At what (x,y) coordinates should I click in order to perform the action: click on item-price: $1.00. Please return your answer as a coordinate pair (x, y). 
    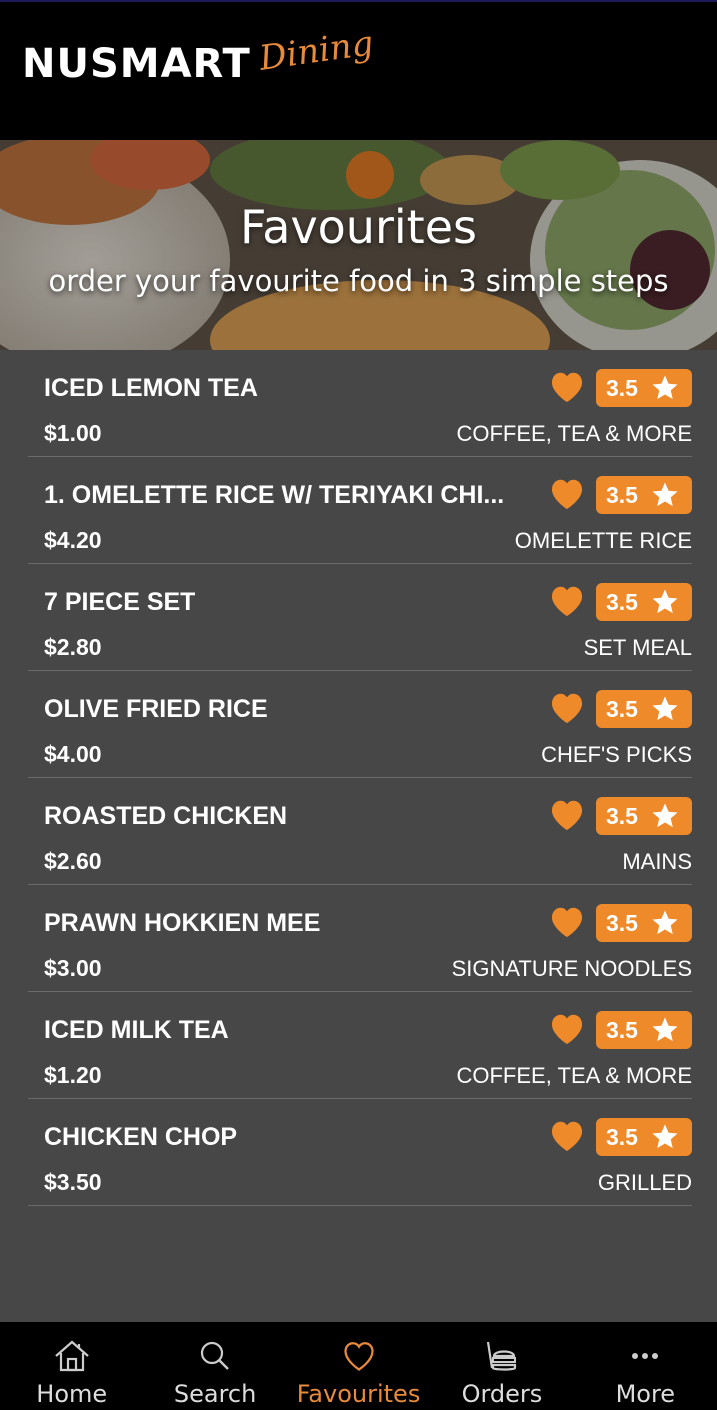
    Looking at the image, I should click on (73, 433).